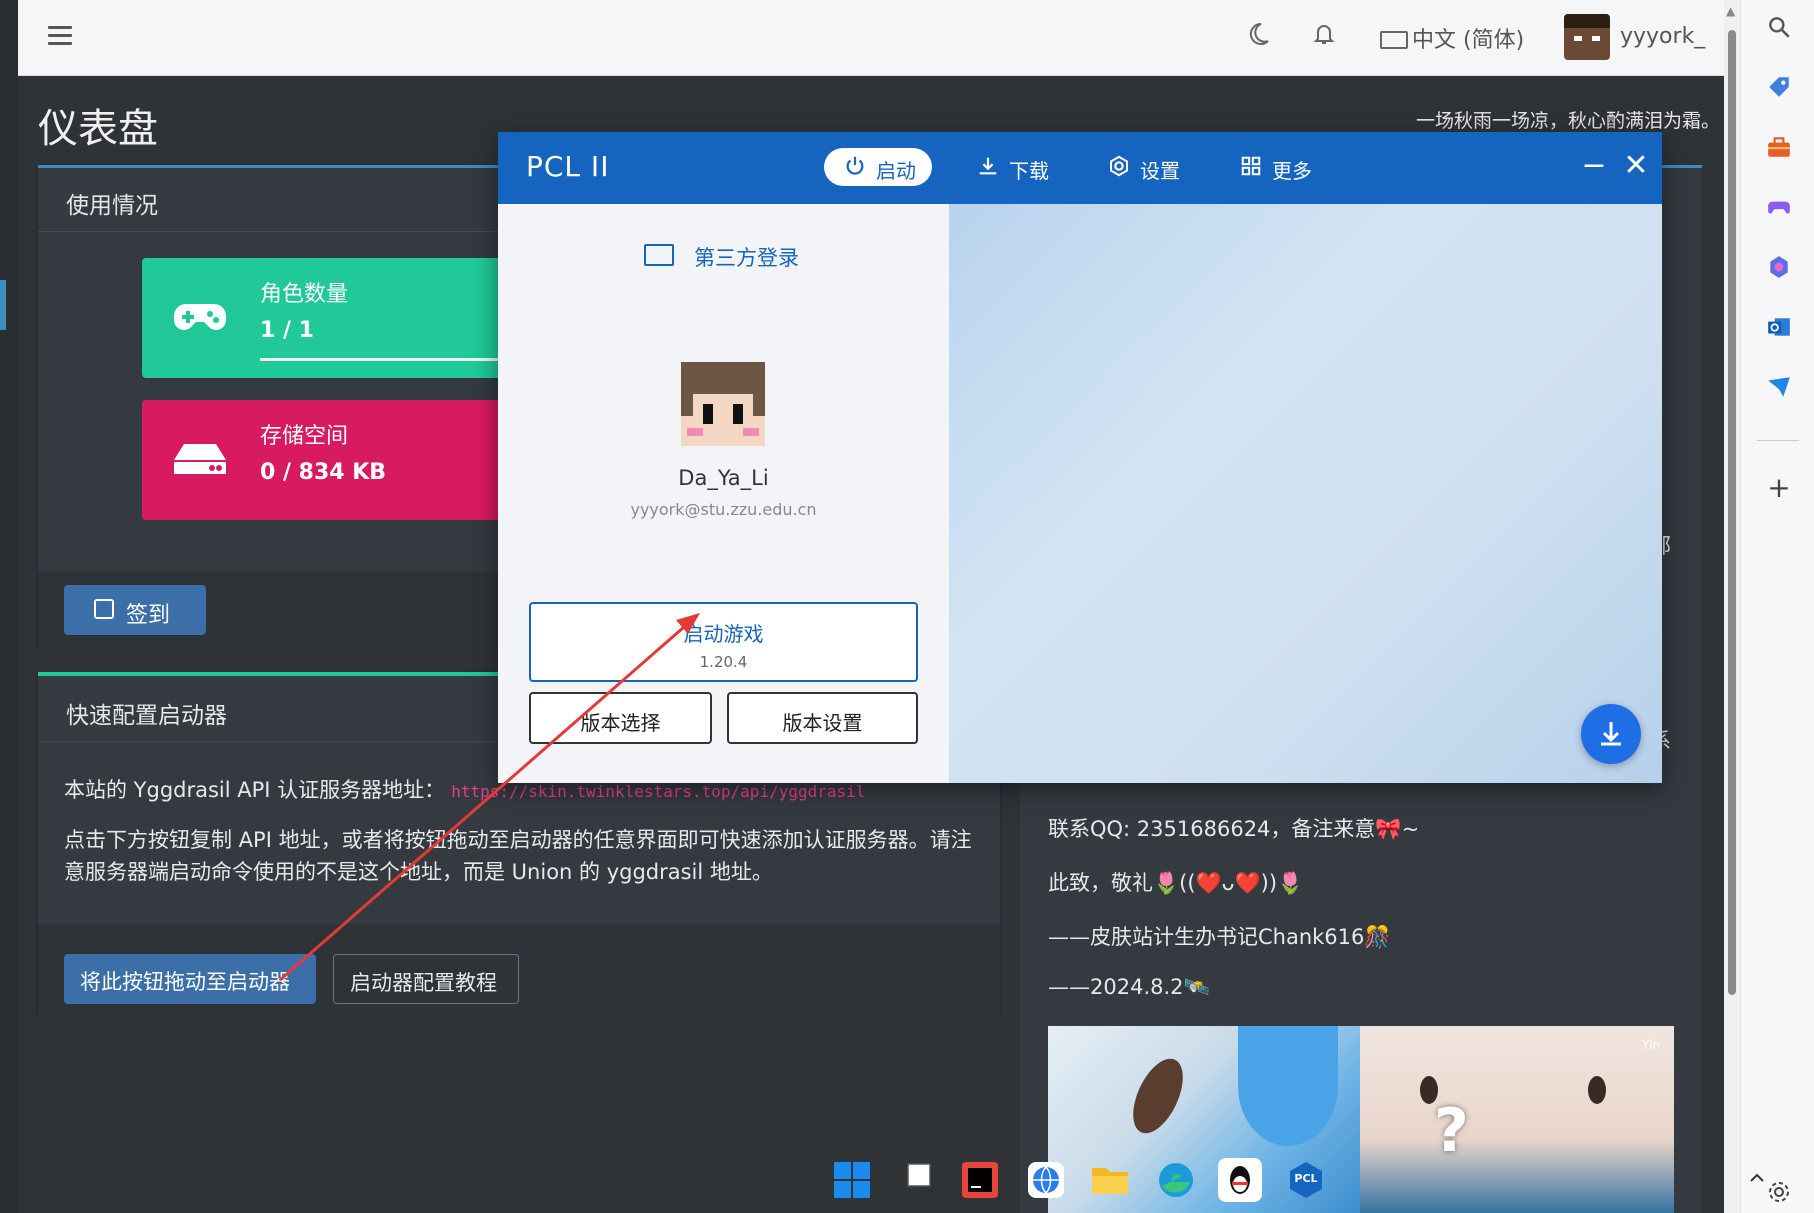 The width and height of the screenshot is (1814, 1213). I want to click on tab-more: 更多, so click(1274, 167).